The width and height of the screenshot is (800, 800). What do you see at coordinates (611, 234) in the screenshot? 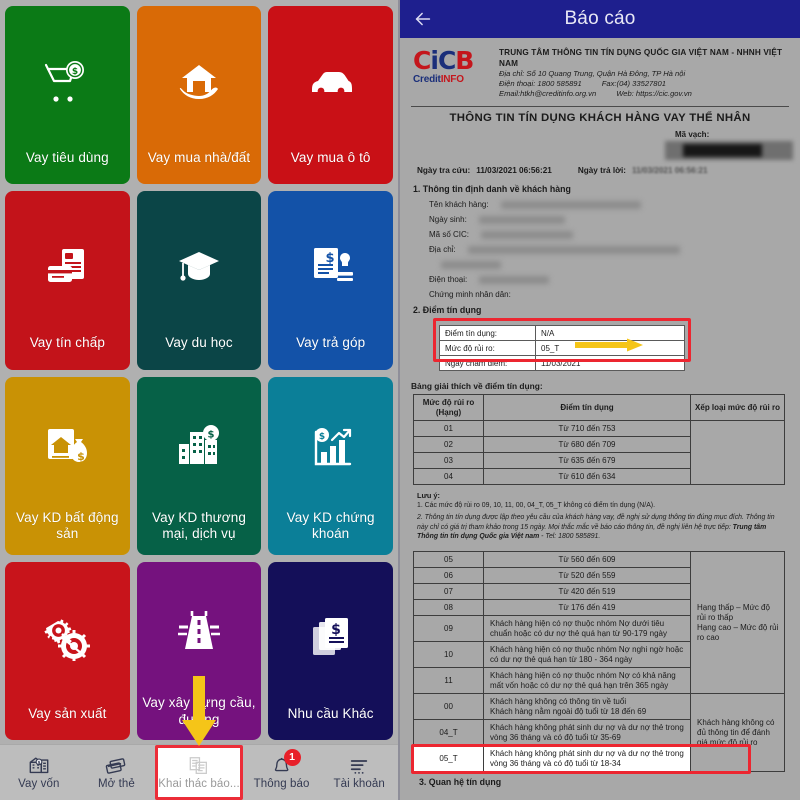
I see `identity-field-row: Mã số CIC:` at bounding box center [611, 234].